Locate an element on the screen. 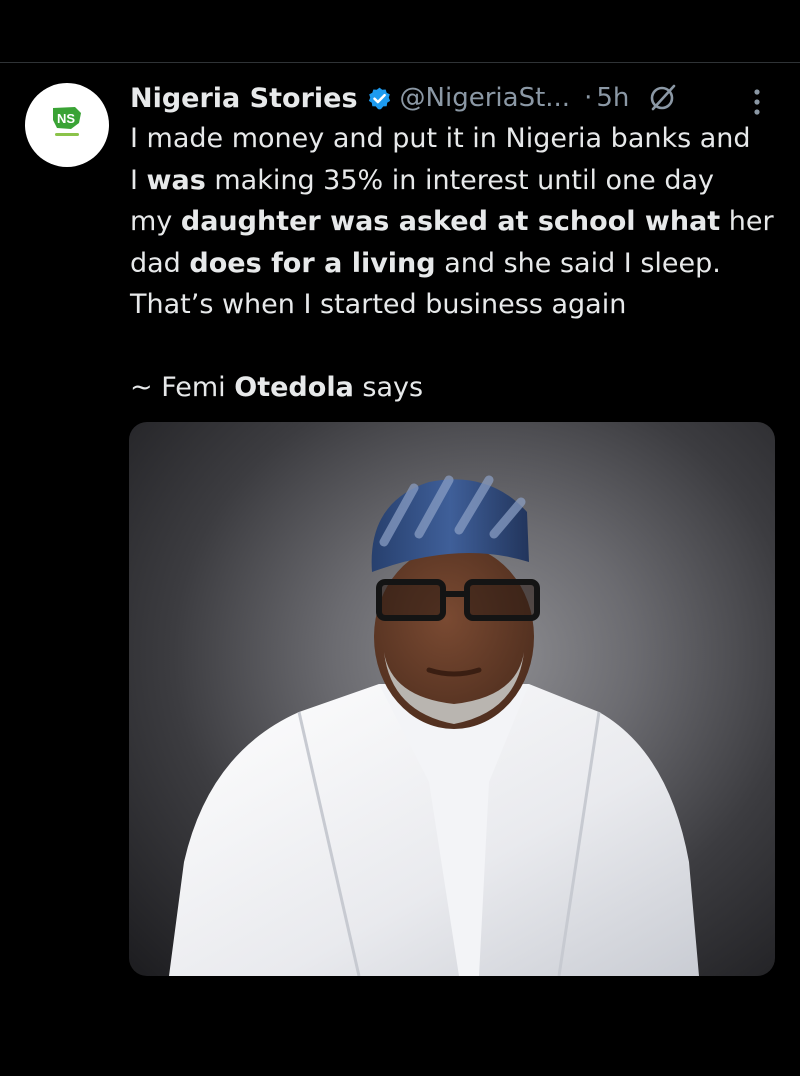  svg-text: NS is located at coordinates (66, 118).